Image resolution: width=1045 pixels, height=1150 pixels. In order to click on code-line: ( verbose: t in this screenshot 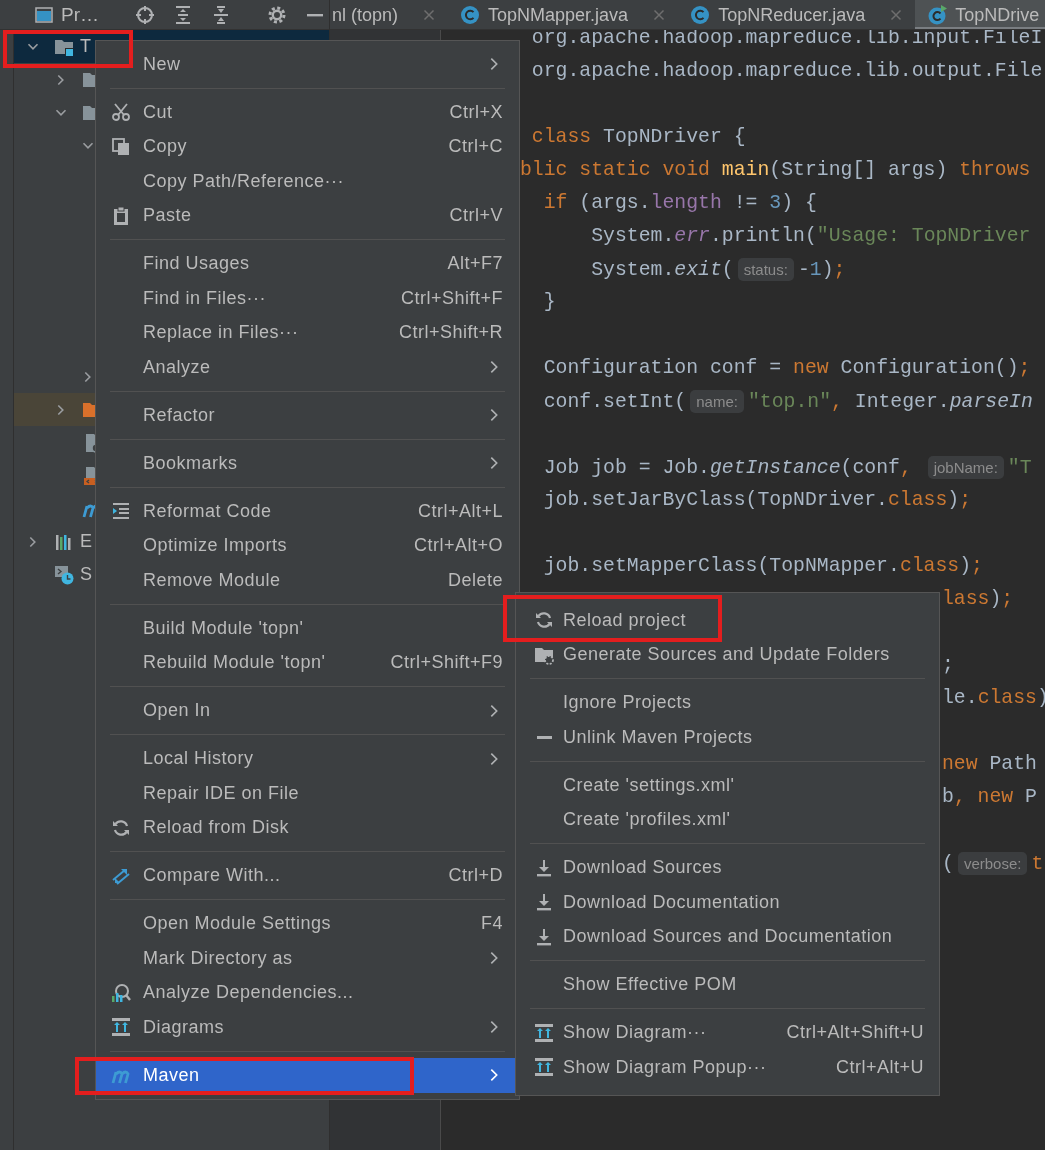, I will do `click(993, 864)`.